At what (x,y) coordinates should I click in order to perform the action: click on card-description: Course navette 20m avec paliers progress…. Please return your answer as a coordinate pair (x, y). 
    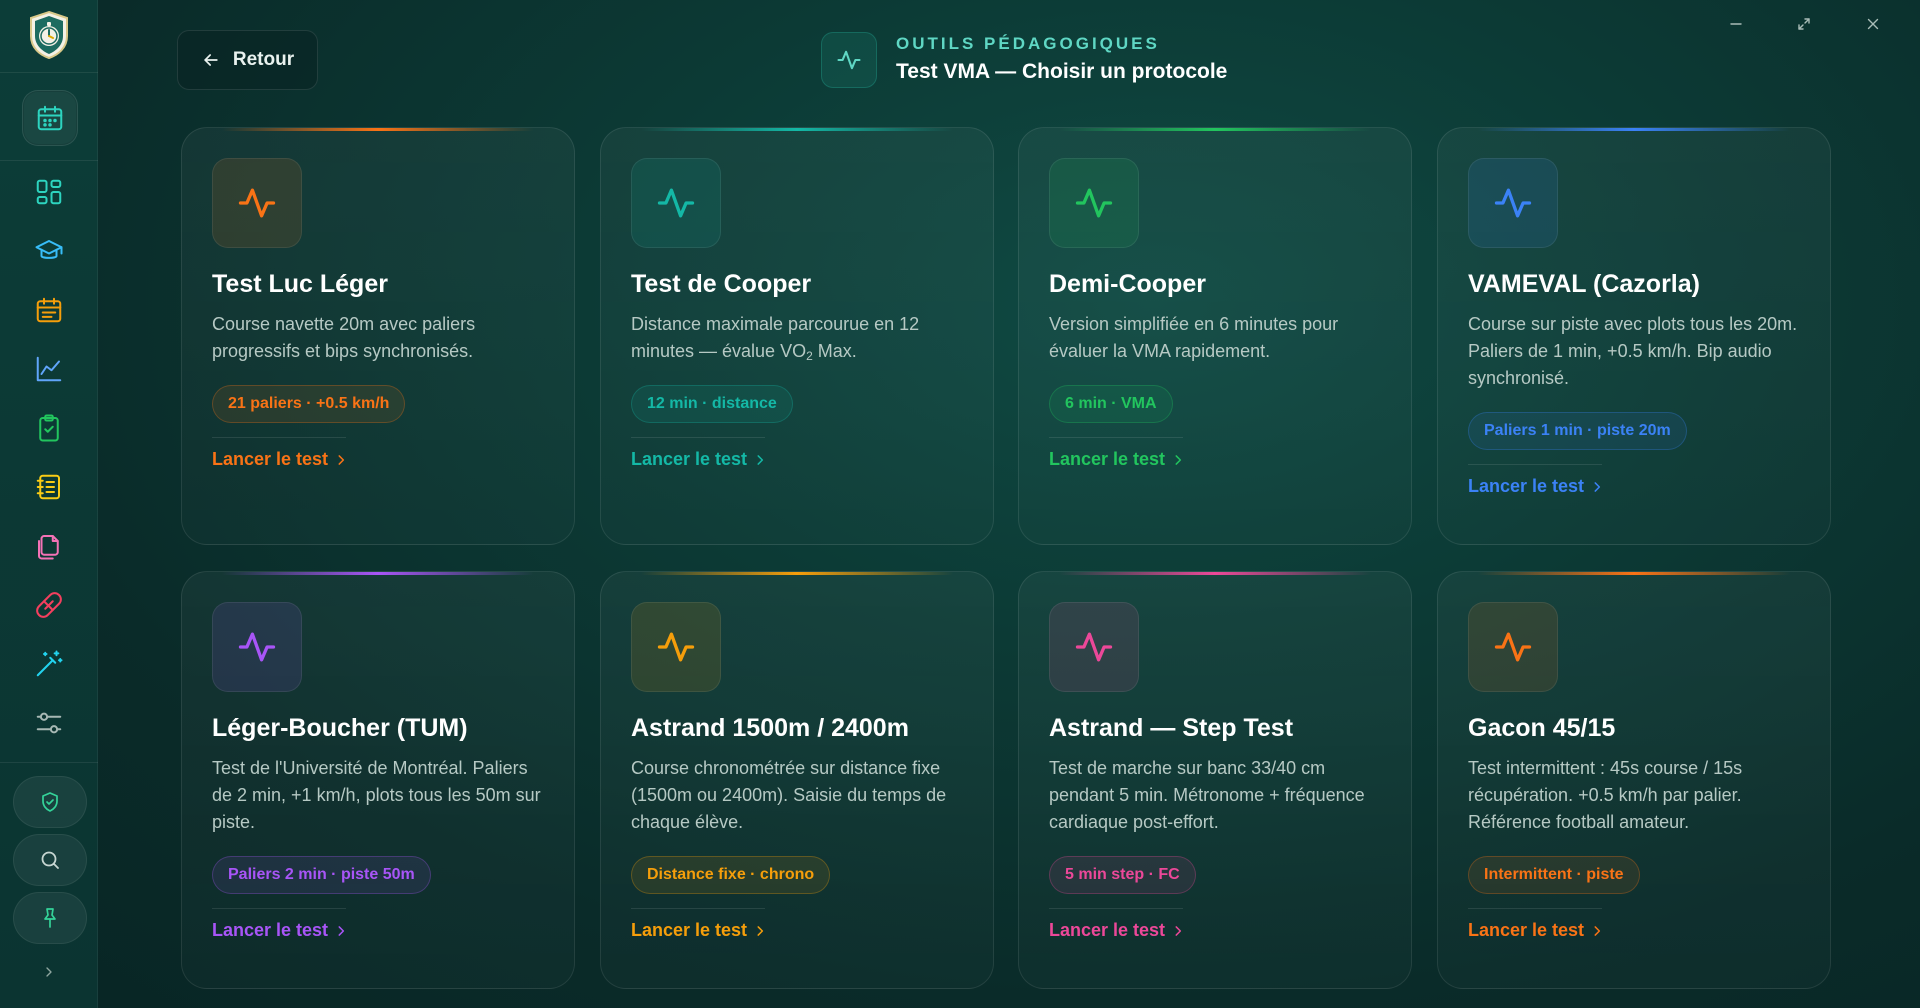
    Looking at the image, I should click on (344, 337).